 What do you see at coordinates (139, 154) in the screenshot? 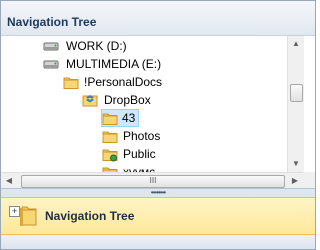
I see `tree-item-label: Public` at bounding box center [139, 154].